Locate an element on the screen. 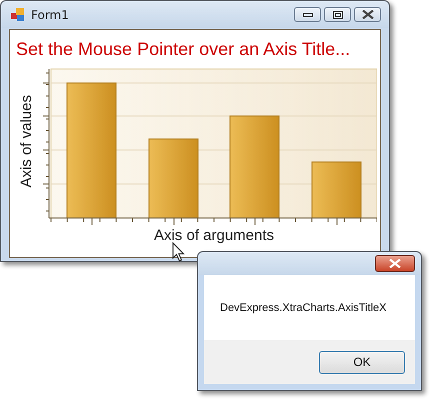  app-icon is located at coordinates (18, 15).